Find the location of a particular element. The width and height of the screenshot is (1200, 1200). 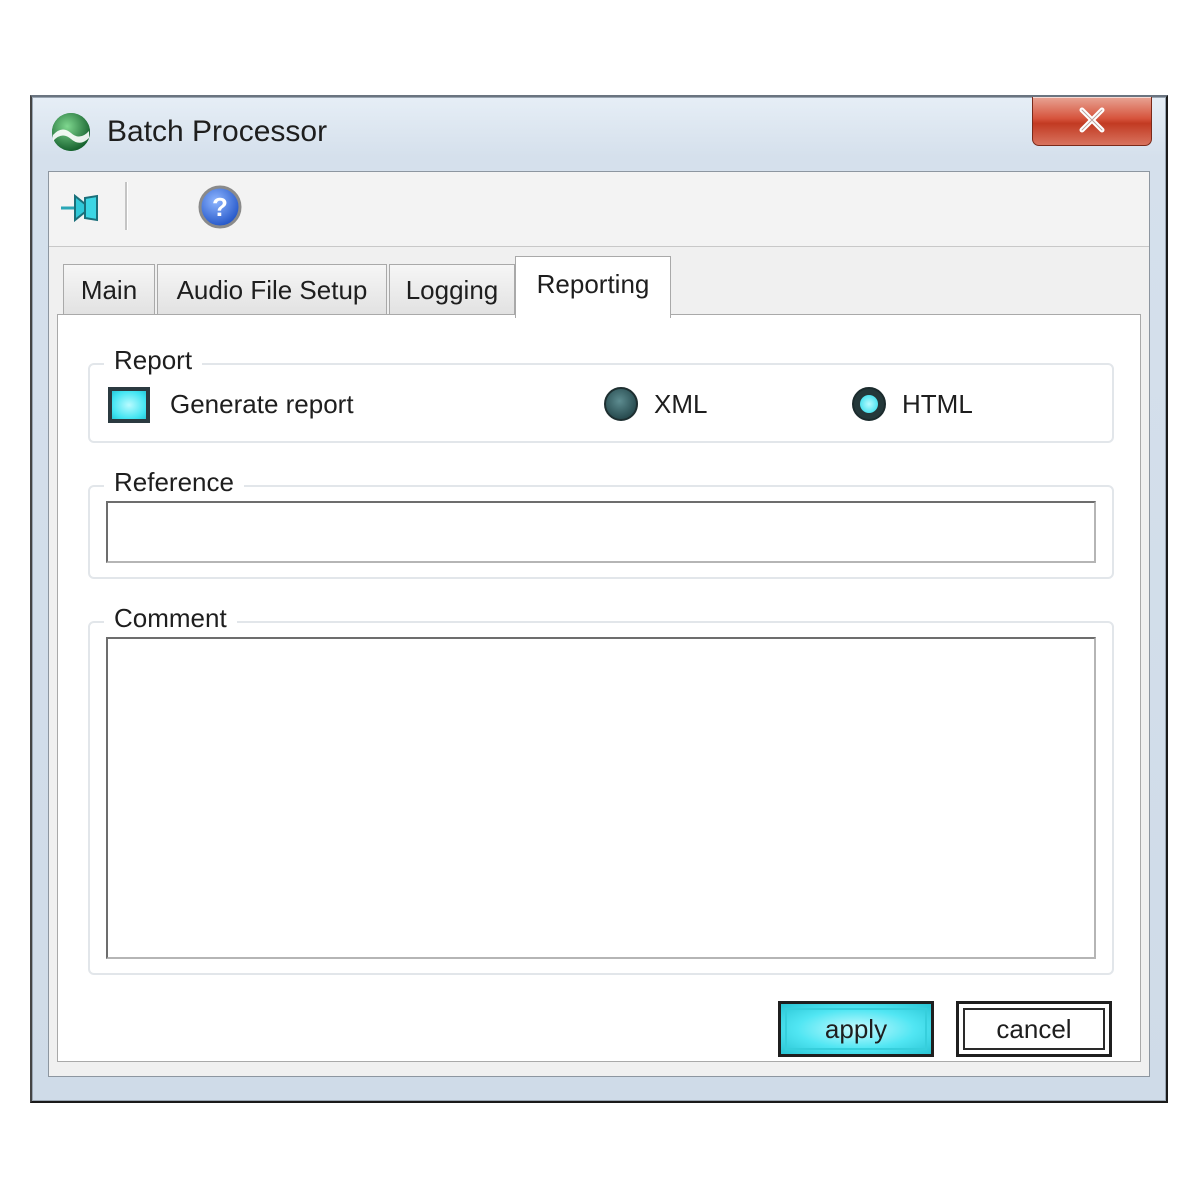

generate-report-checkbox is located at coordinates (129, 405).